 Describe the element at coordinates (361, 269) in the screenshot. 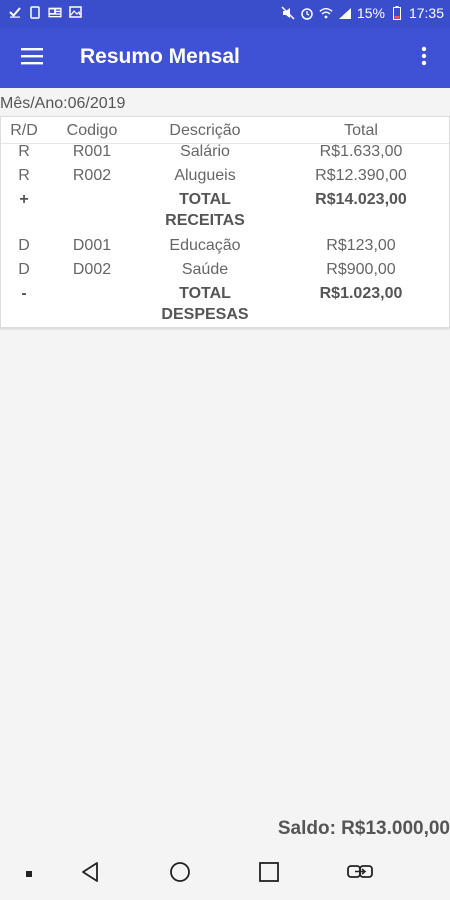

I see `row-total: R$900,00` at that location.